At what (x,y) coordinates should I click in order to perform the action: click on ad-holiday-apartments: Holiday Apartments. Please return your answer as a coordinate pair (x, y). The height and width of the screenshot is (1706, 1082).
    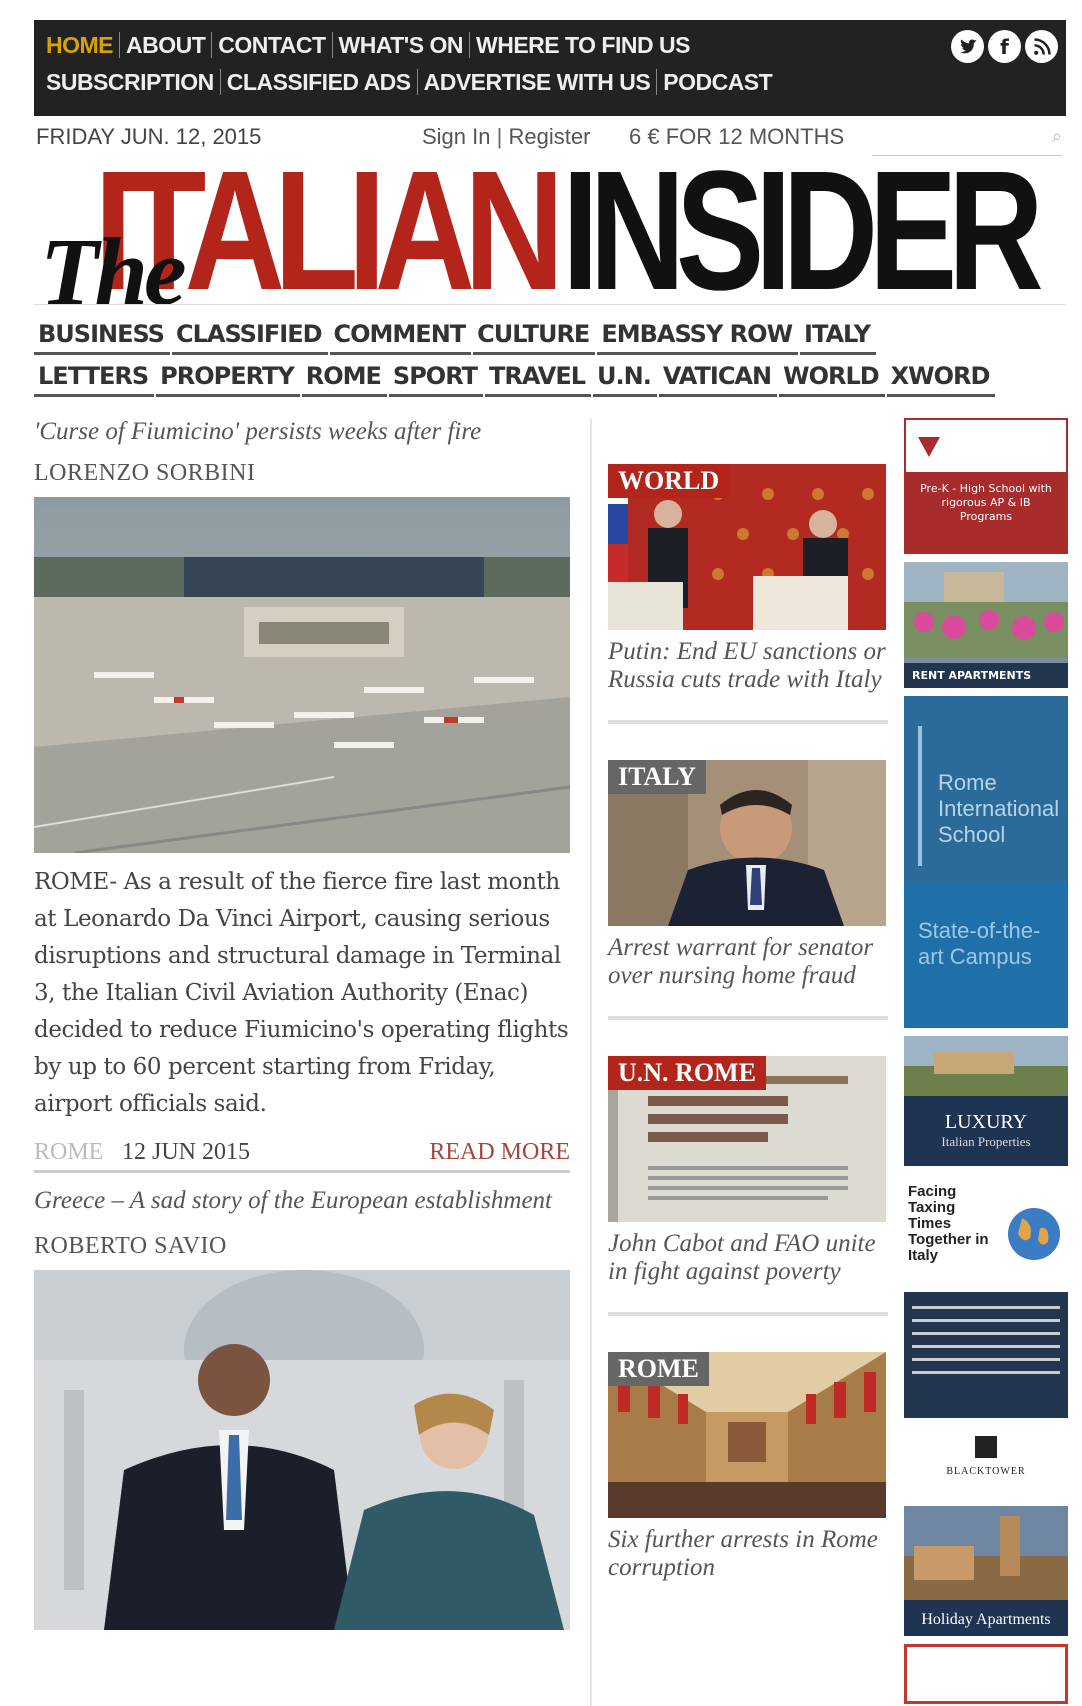
    Looking at the image, I should click on (986, 1571).